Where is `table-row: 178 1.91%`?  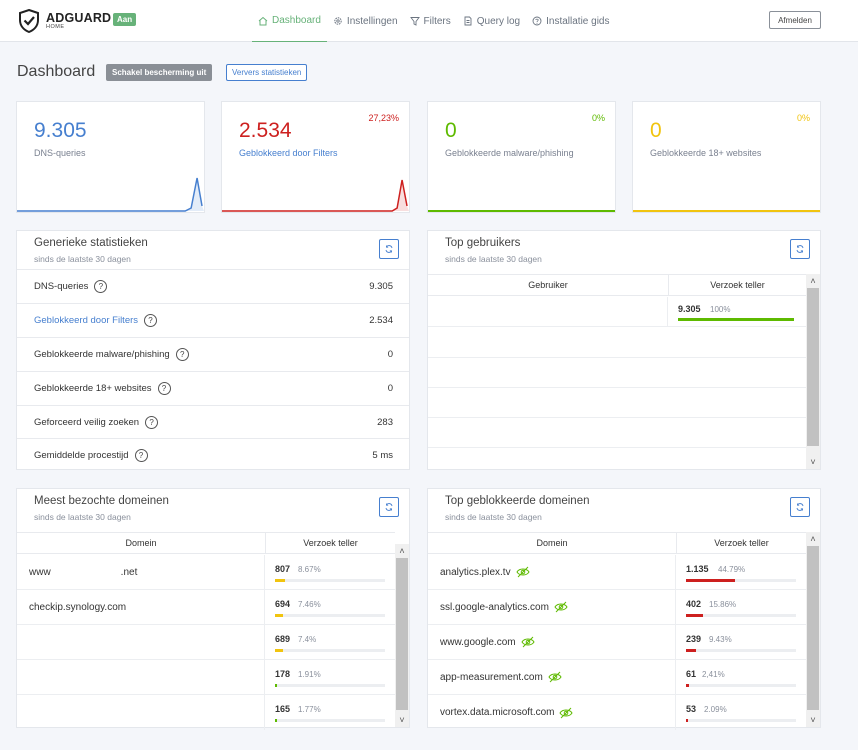
table-row: 178 1.91% is located at coordinates (206, 677).